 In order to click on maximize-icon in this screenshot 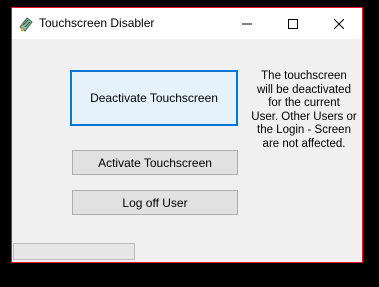, I will do `click(293, 23)`.